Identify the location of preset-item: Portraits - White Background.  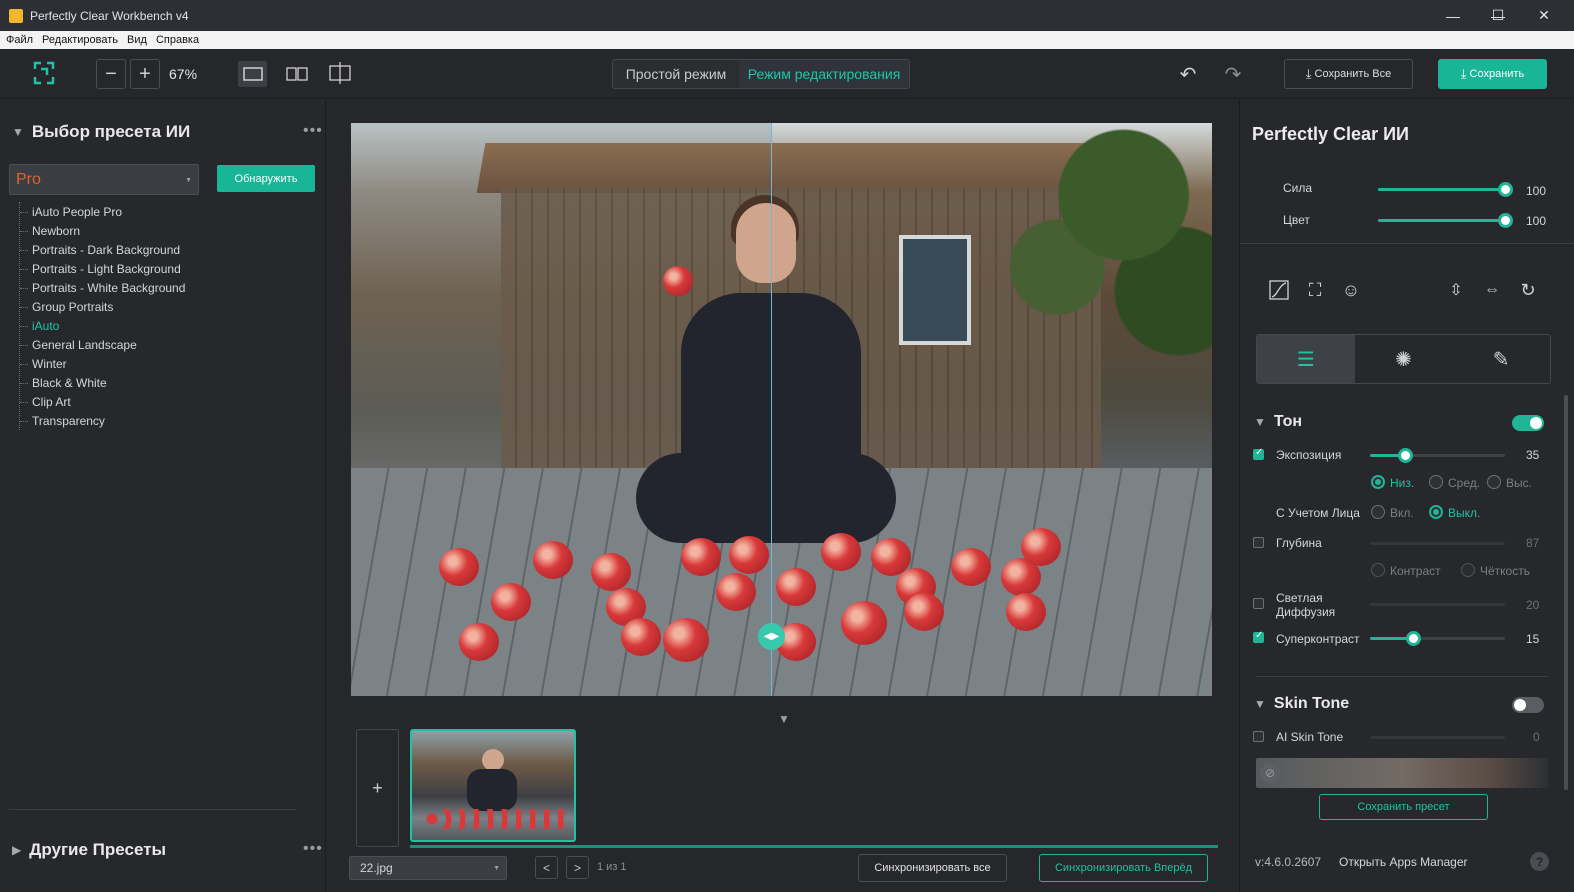
(102, 287).